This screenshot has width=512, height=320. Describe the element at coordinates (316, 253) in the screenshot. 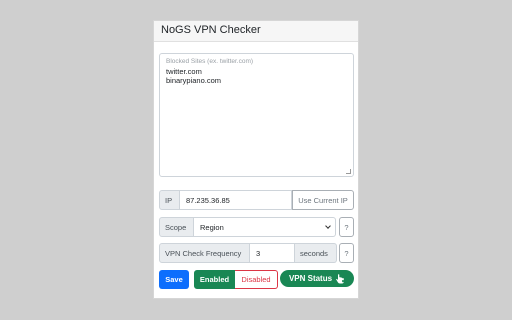

I see `frequency-unit: seconds` at that location.